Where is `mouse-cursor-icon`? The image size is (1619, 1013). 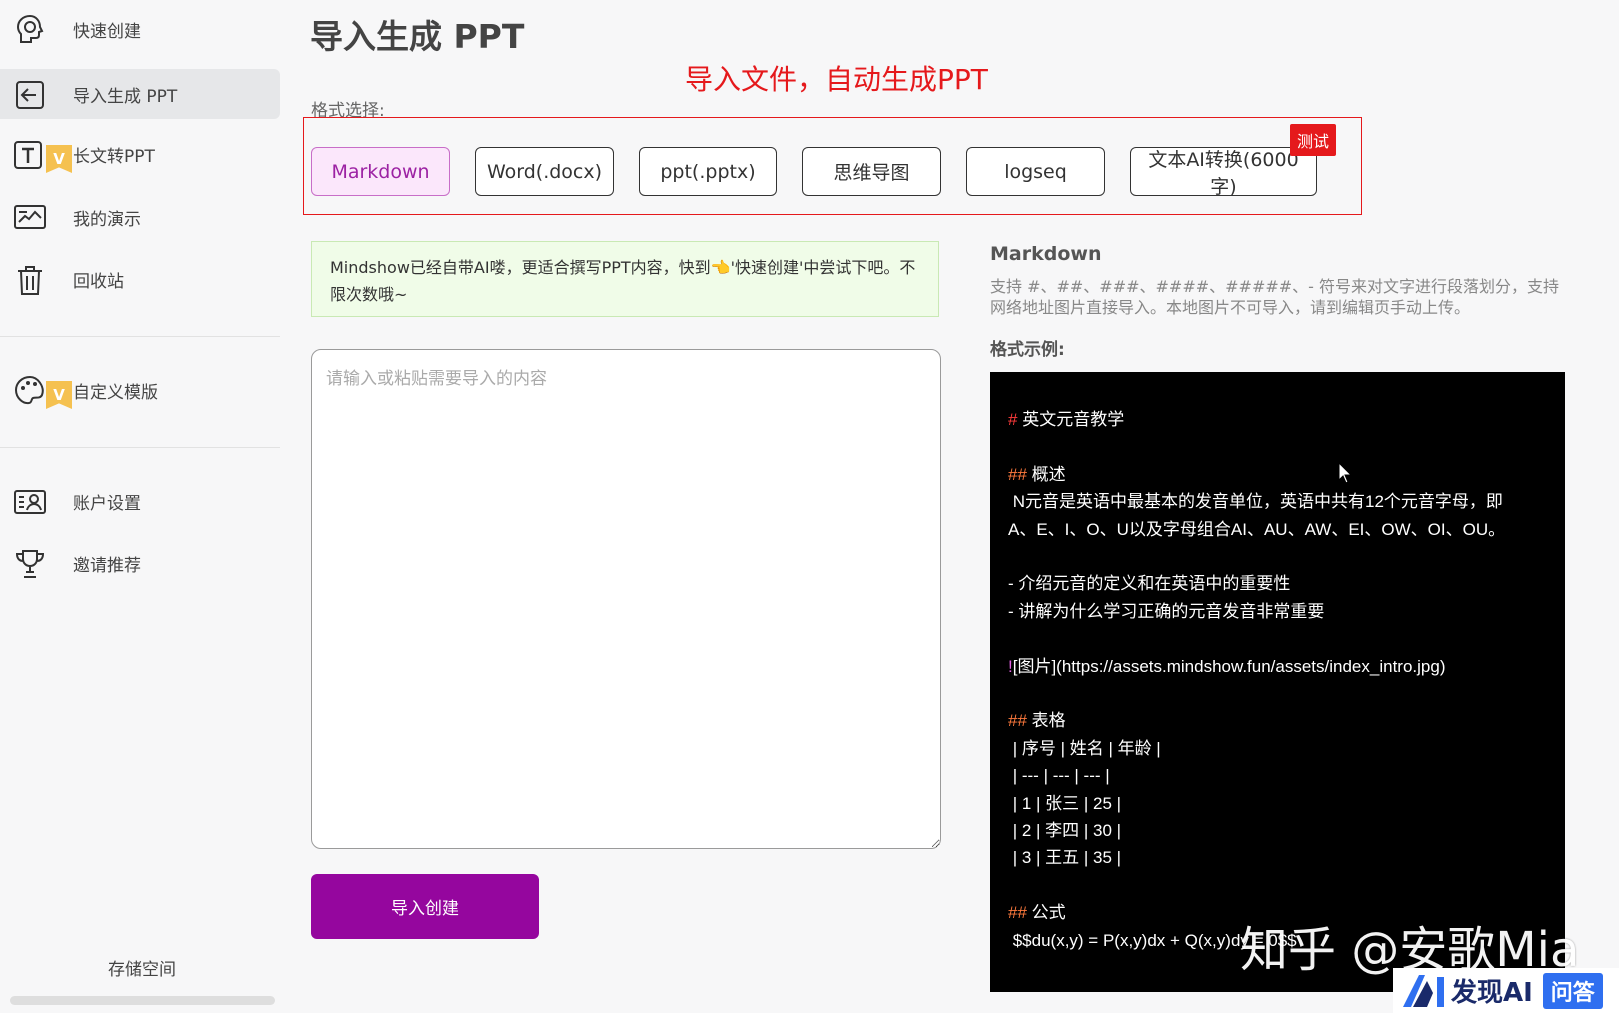 mouse-cursor-icon is located at coordinates (1345, 473).